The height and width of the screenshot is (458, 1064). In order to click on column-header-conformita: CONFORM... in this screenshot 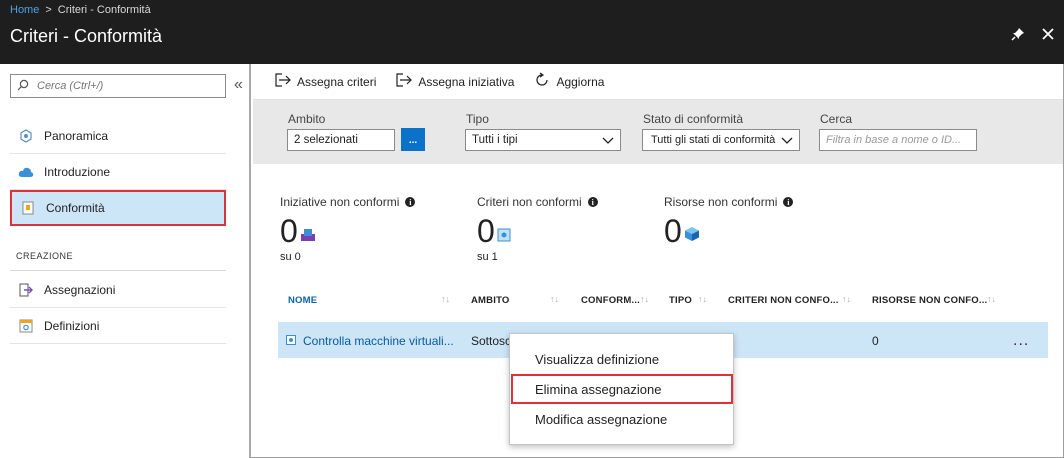, I will do `click(610, 300)`.